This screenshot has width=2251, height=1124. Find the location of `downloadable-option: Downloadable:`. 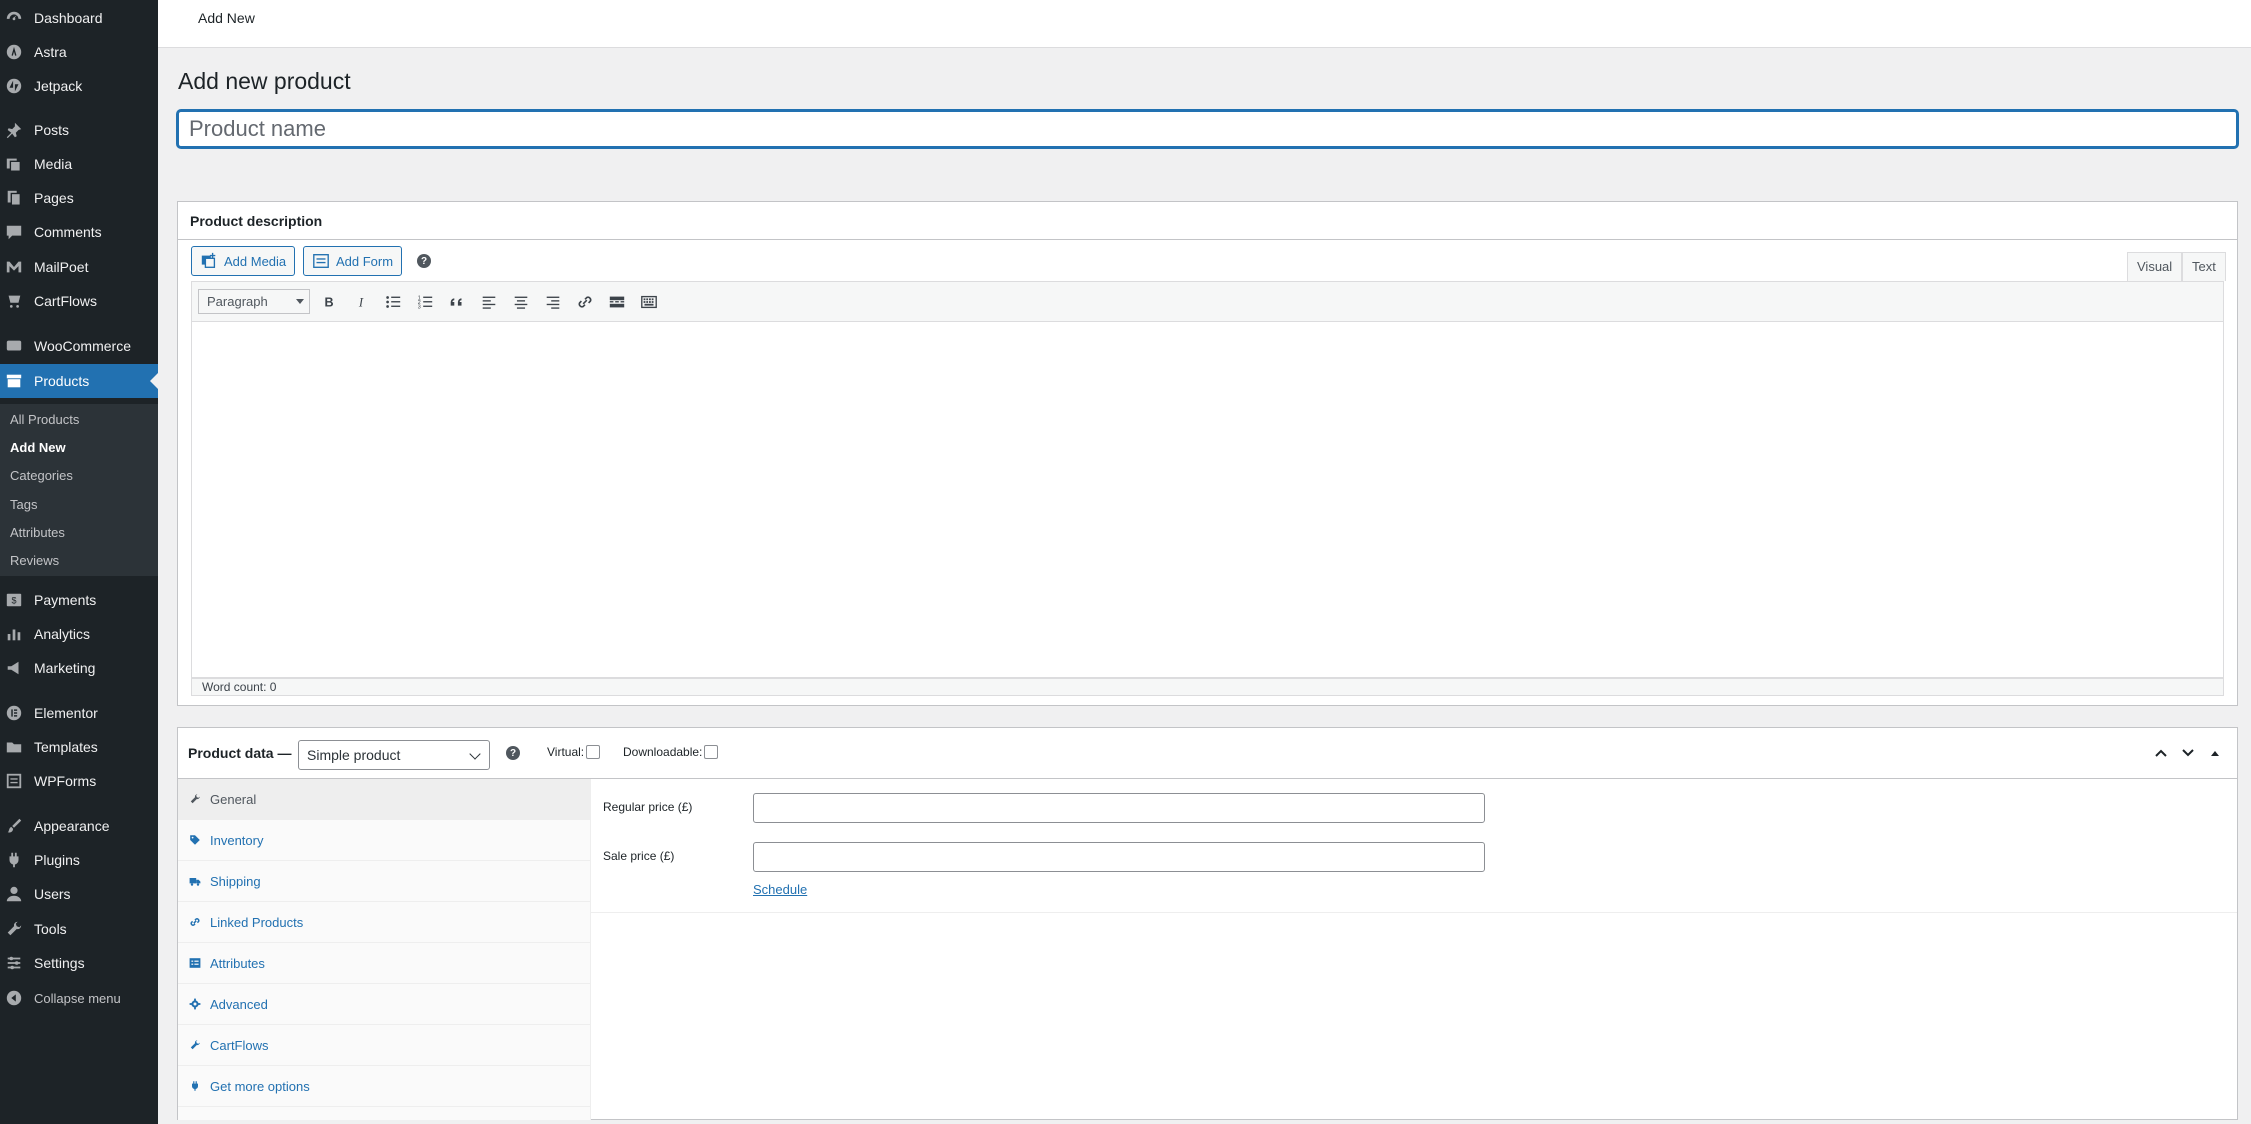

downloadable-option: Downloadable: is located at coordinates (671, 752).